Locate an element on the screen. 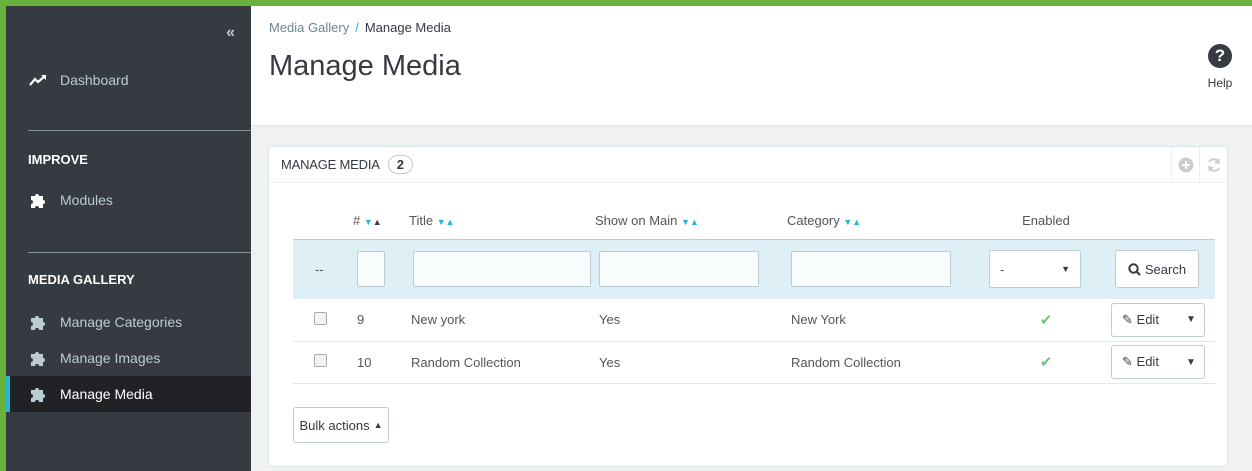 The width and height of the screenshot is (1252, 471). filter-show-on-main-input is located at coordinates (679, 269).